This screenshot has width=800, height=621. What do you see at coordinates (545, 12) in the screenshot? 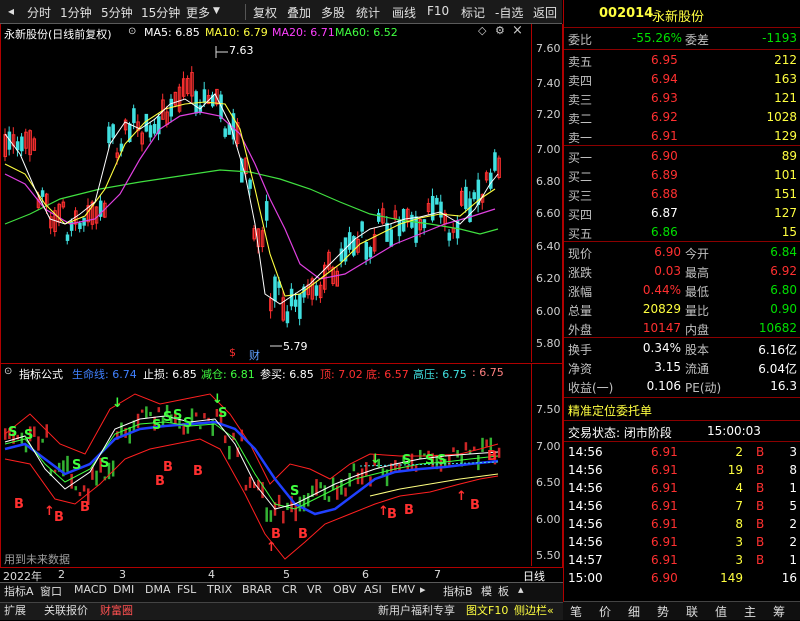
I see `toolbar-back: 返回` at bounding box center [545, 12].